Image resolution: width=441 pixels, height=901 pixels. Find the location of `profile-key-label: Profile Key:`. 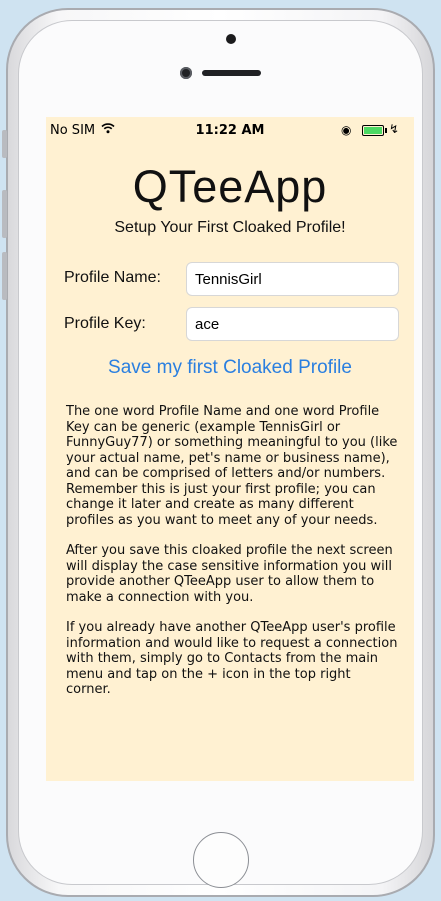

profile-key-label: Profile Key: is located at coordinates (105, 323).